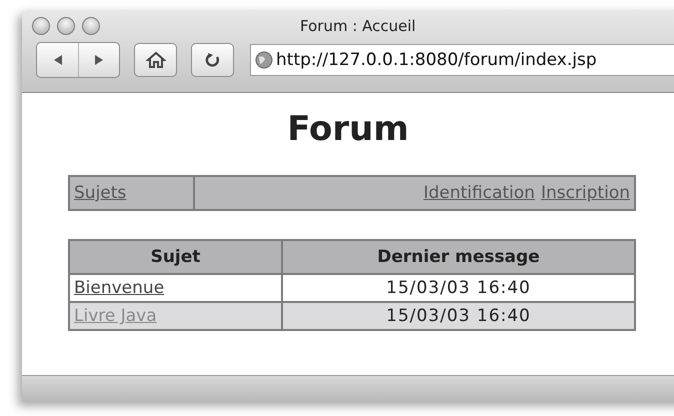 The image size is (674, 416). What do you see at coordinates (585, 193) in the screenshot?
I see `nav-link: Inscription` at bounding box center [585, 193].